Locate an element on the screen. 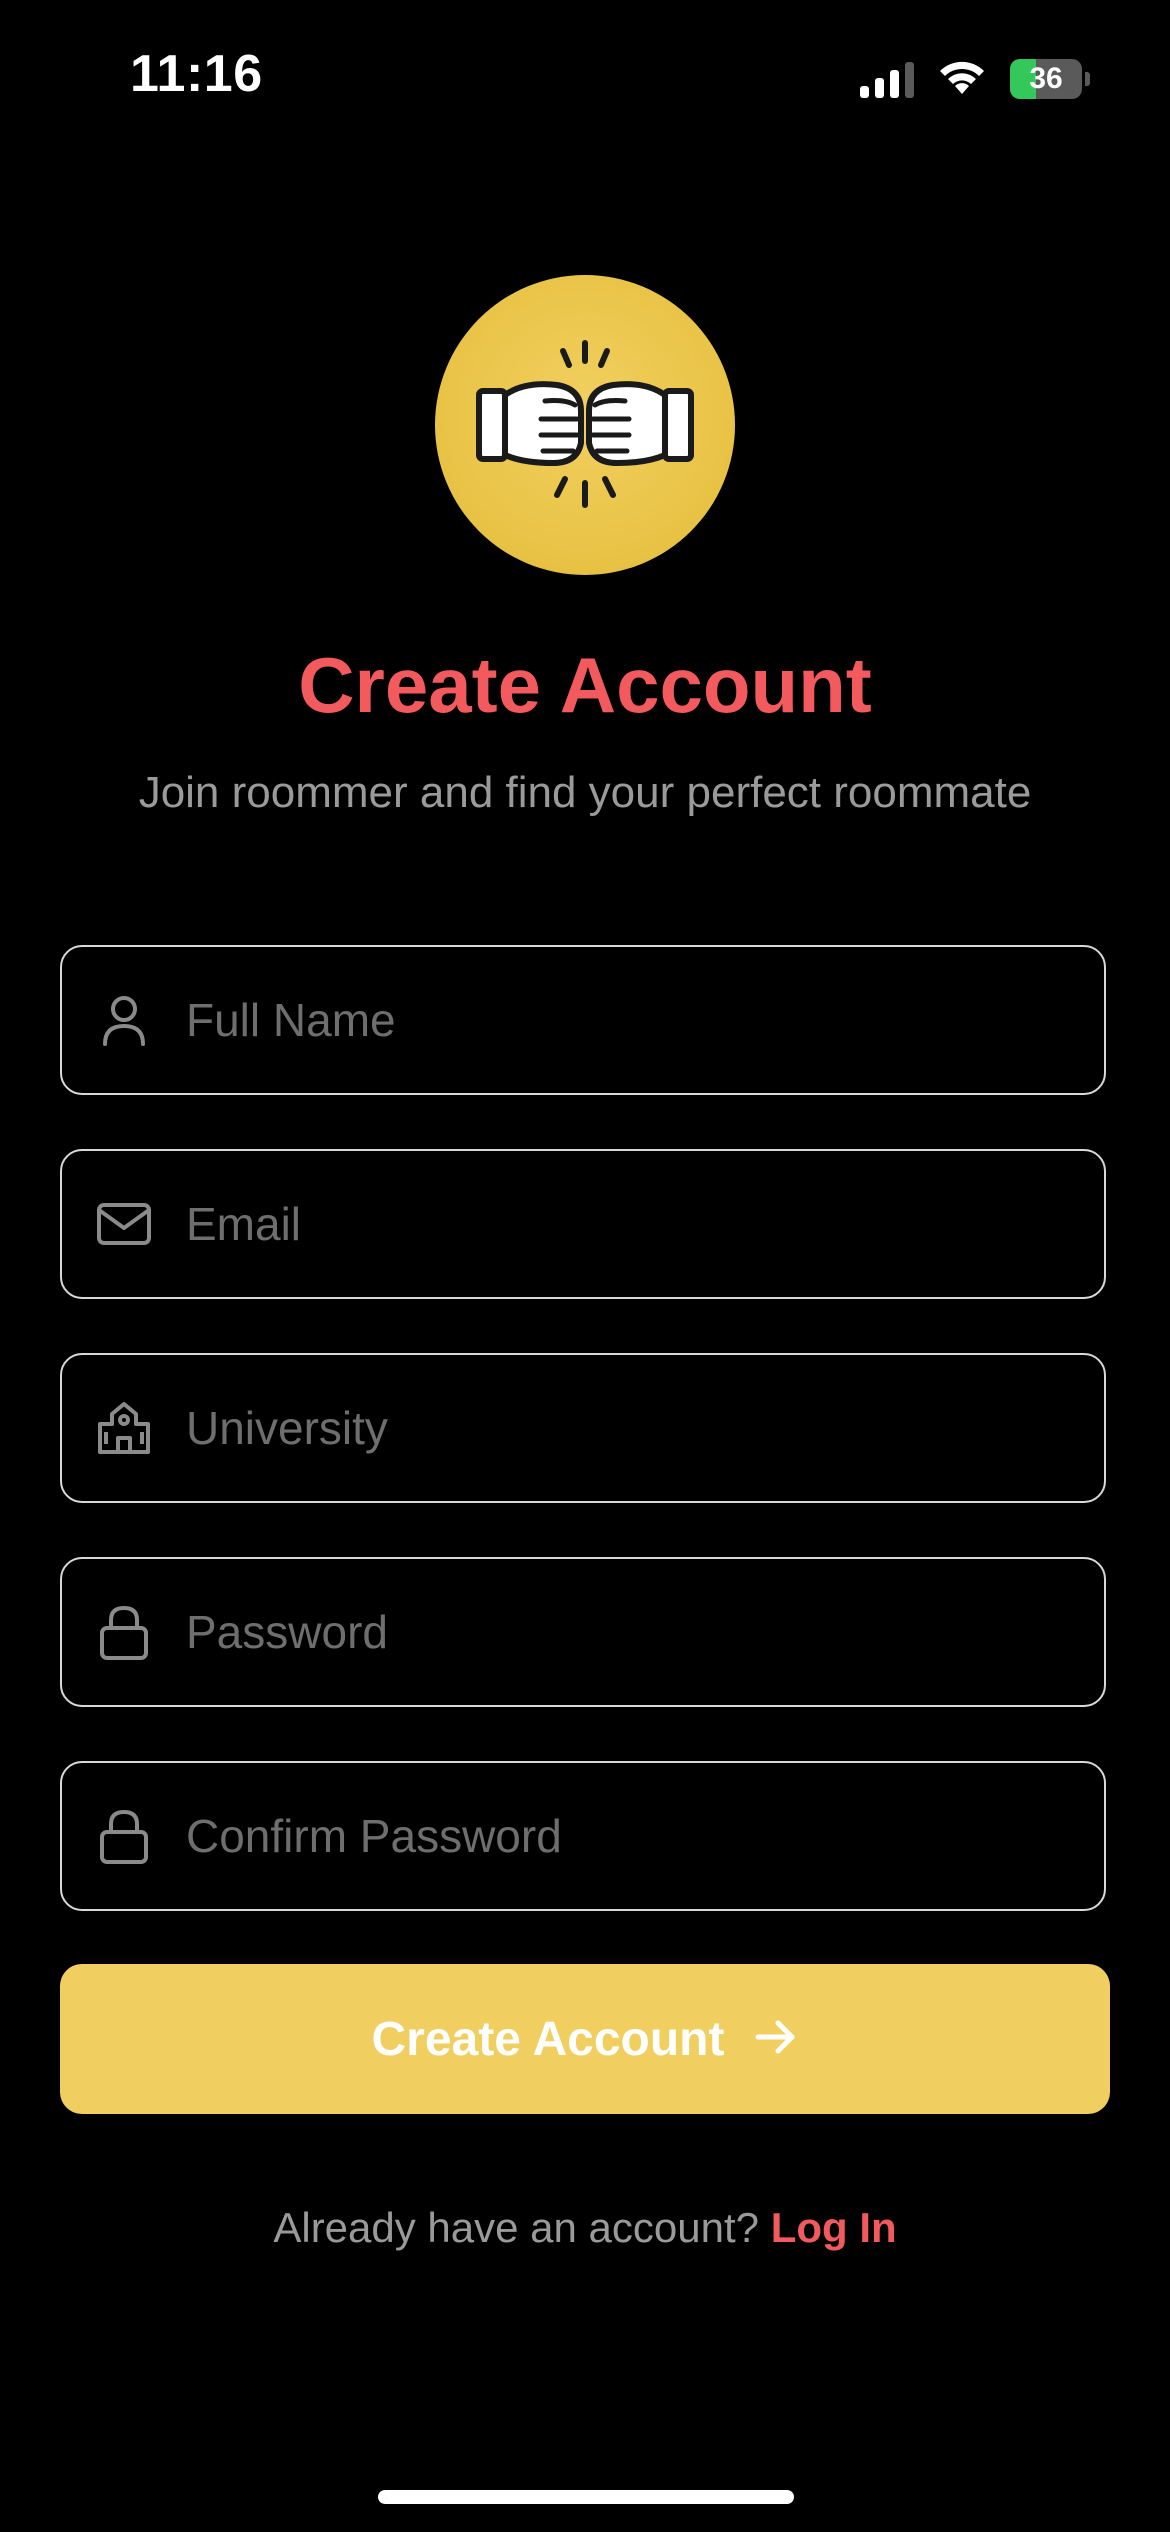  password-field is located at coordinates (583, 1632).